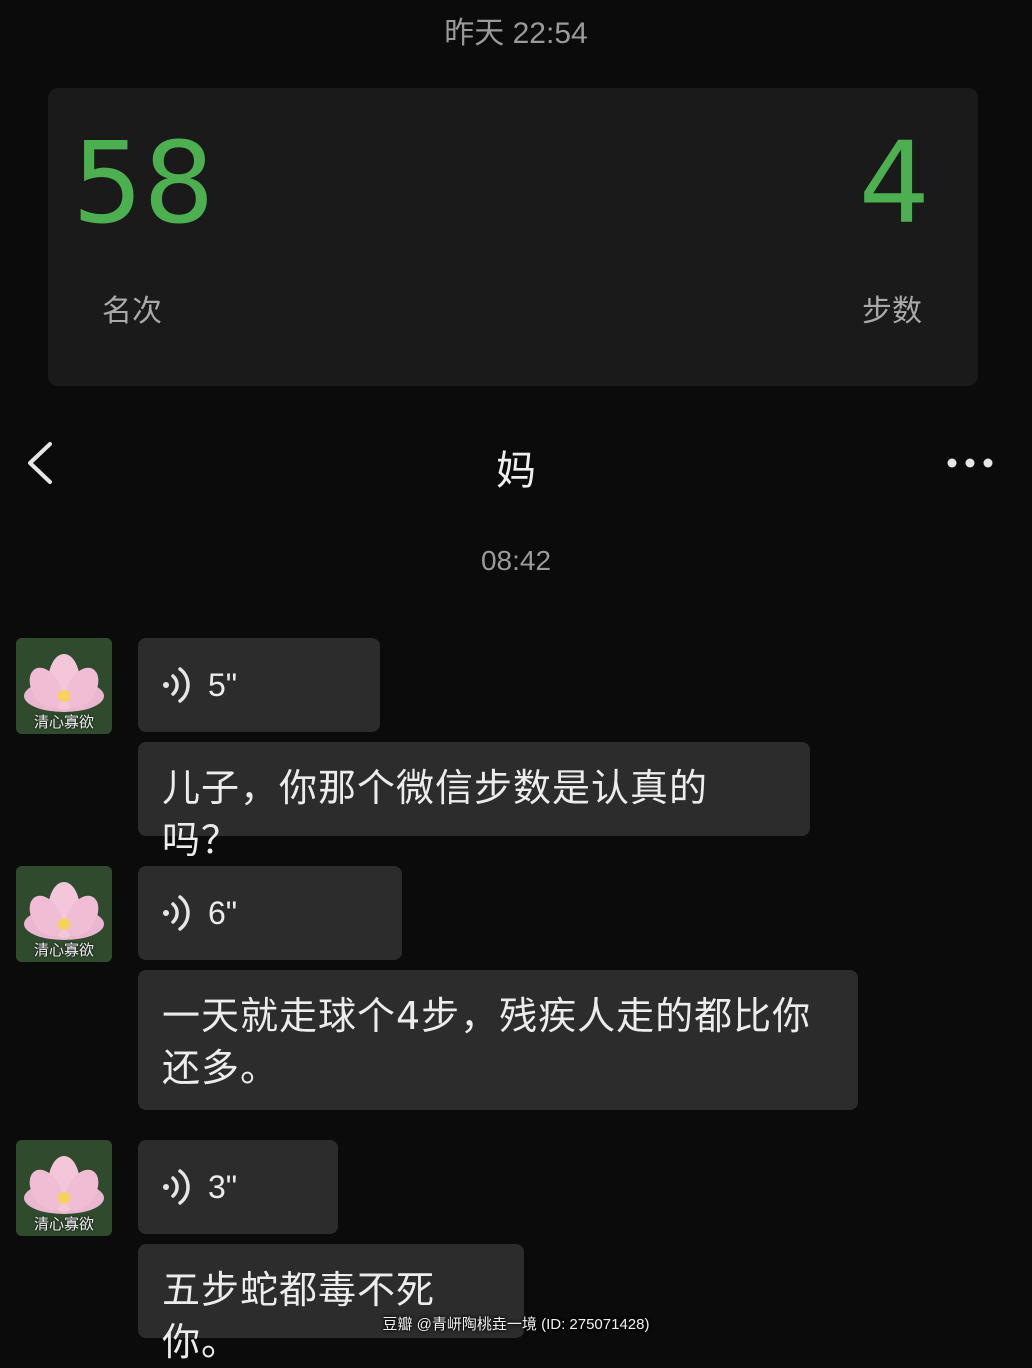 This screenshot has height=1368, width=1032. I want to click on text-message: 一天就走球个4步，残疾人走的都比你 还多。, so click(498, 1040).